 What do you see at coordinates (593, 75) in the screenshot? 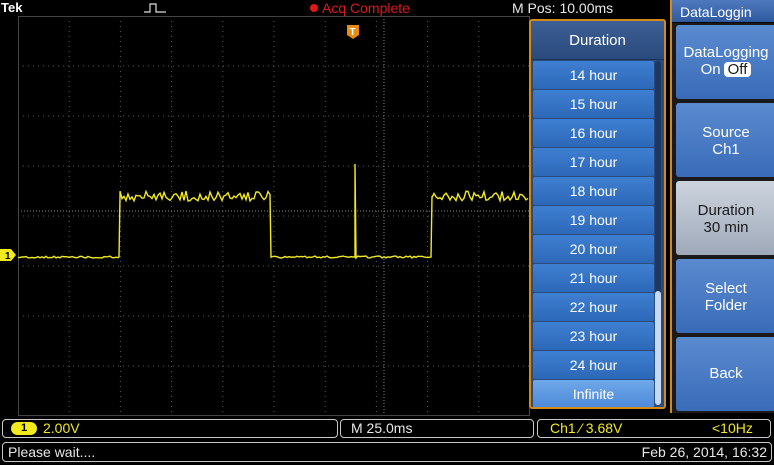
I see `duration-option: 14 hour` at bounding box center [593, 75].